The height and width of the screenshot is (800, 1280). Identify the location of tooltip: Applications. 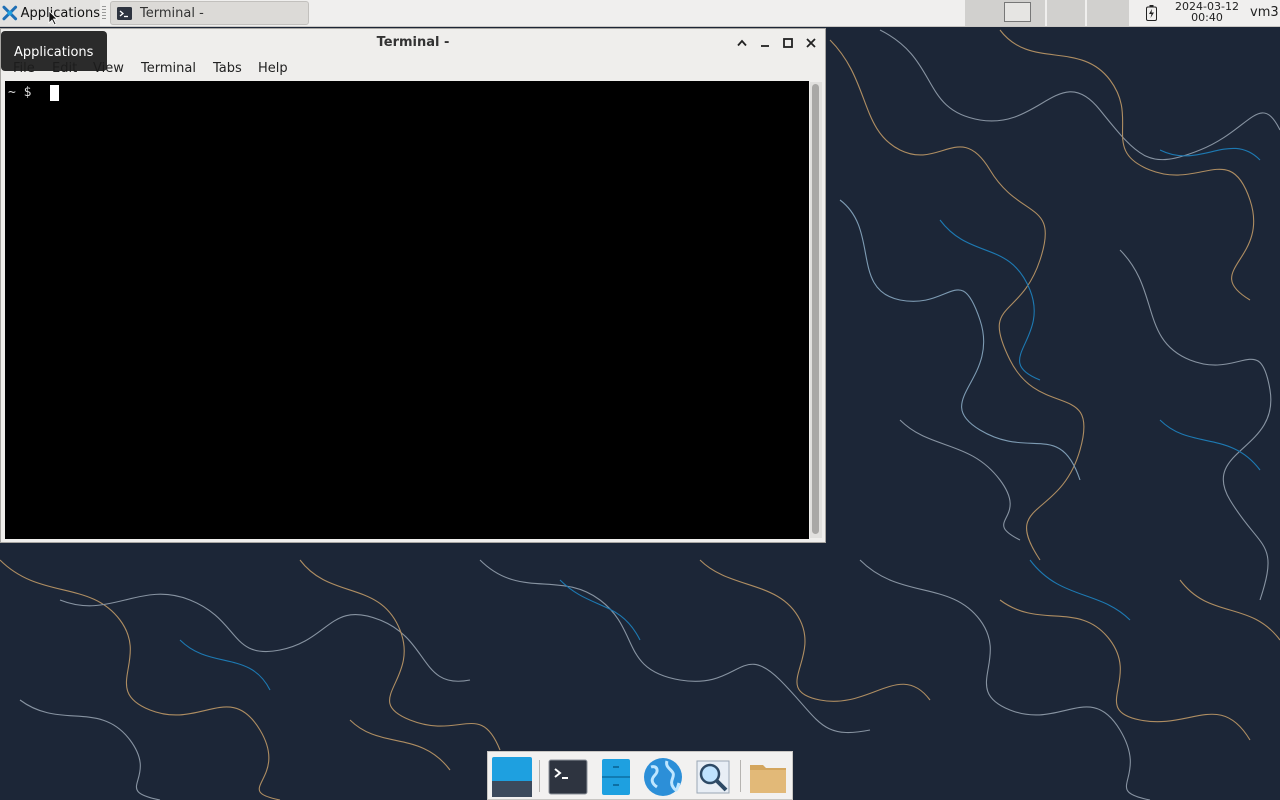
(54, 51).